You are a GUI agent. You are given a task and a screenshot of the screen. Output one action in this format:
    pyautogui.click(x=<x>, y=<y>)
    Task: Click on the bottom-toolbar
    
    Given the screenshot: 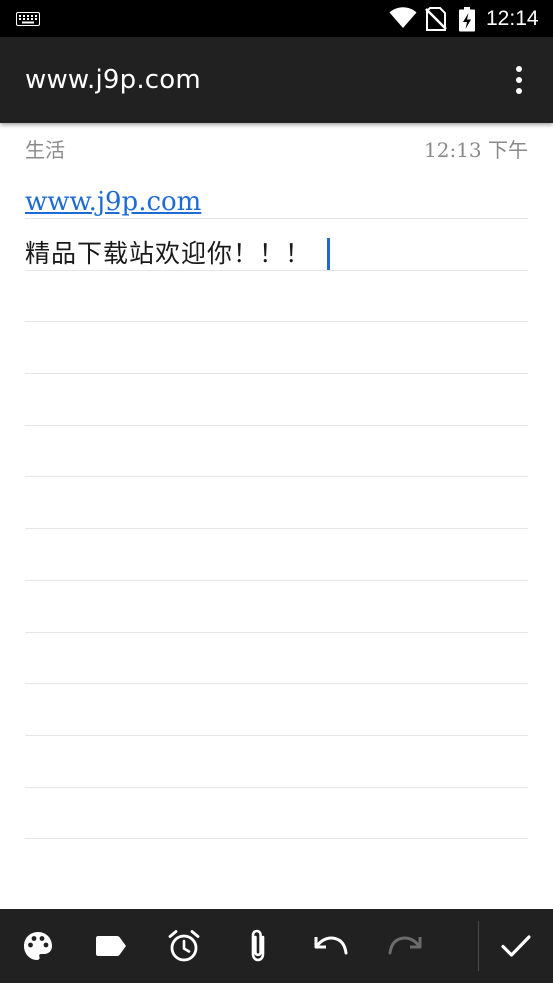 What is the action you would take?
    pyautogui.click(x=276, y=946)
    